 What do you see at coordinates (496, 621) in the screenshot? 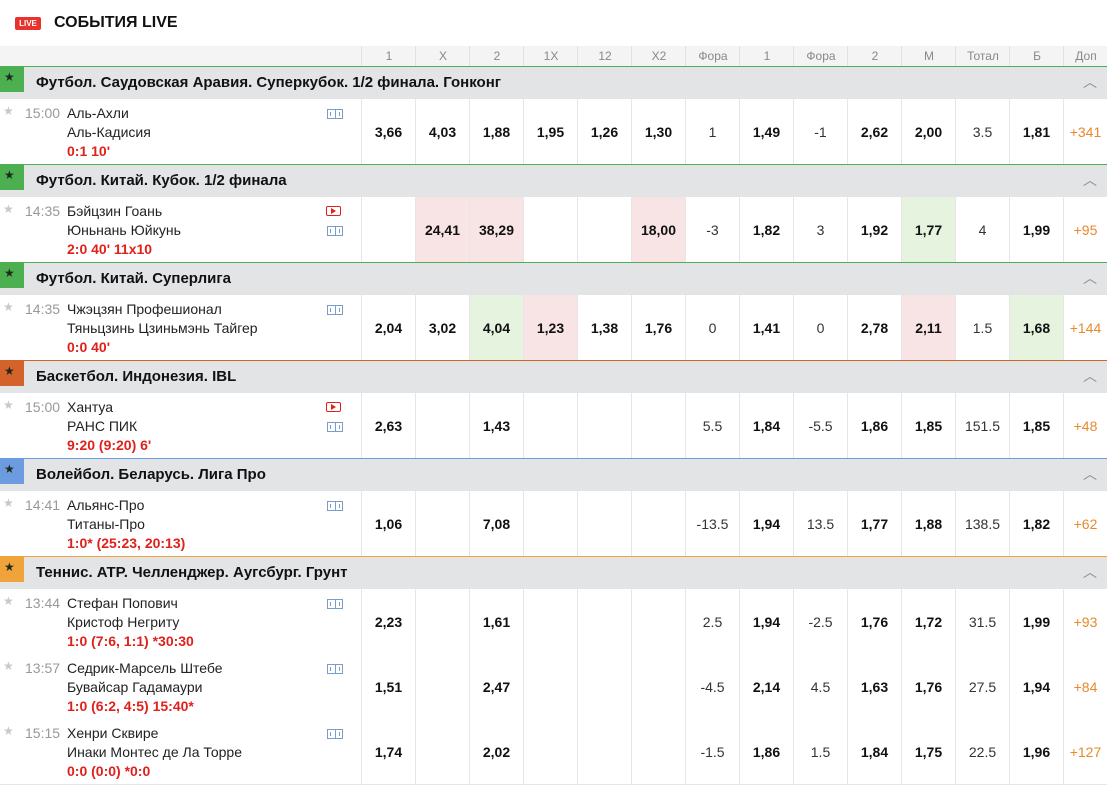
I see `odds-cell-col-2: 1,61` at bounding box center [496, 621].